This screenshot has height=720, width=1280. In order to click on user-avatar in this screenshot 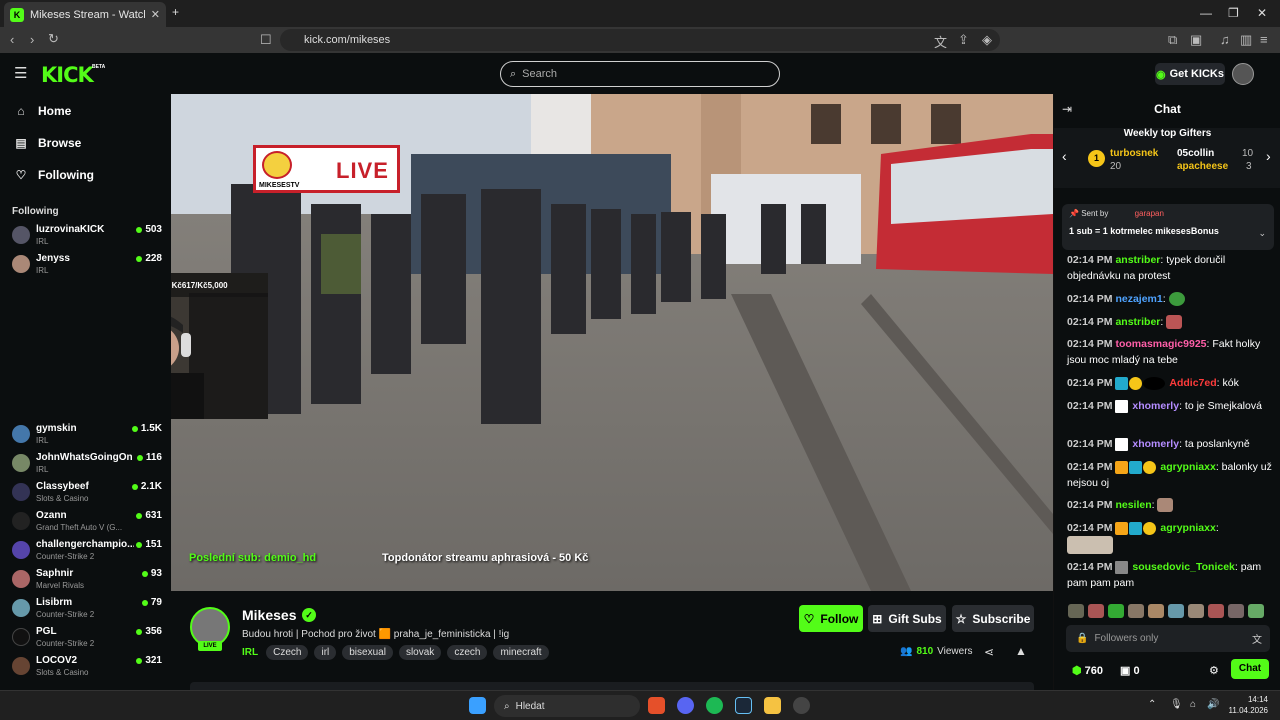, I will do `click(1243, 74)`.